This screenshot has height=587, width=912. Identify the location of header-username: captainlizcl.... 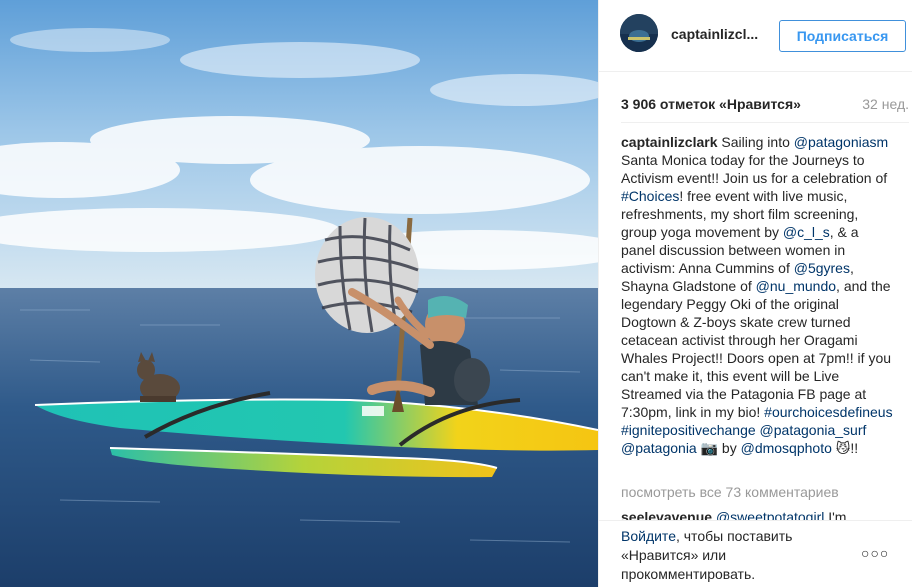
(714, 34).